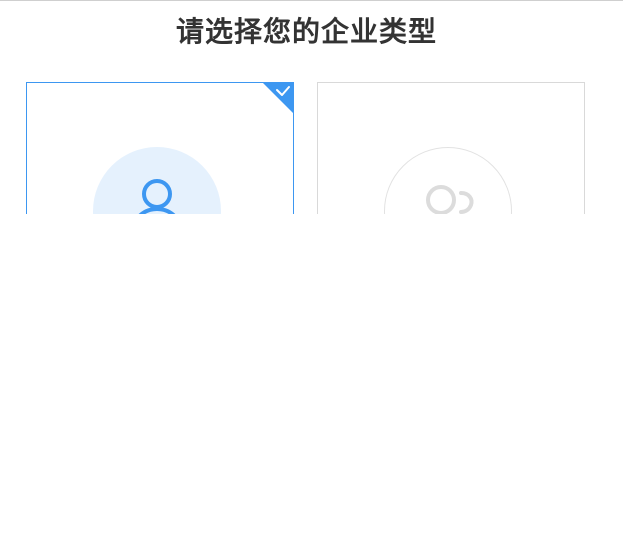  Describe the element at coordinates (306, 31) in the screenshot. I see `page-title: 请选择您的企业类型` at that location.